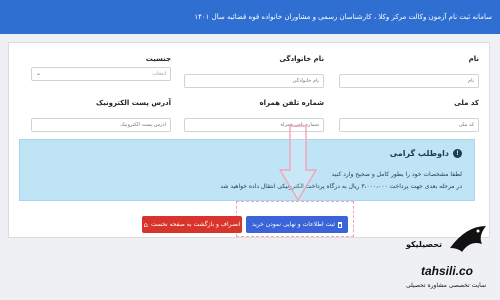  Describe the element at coordinates (339, 224) in the screenshot. I see `card-icon` at that location.